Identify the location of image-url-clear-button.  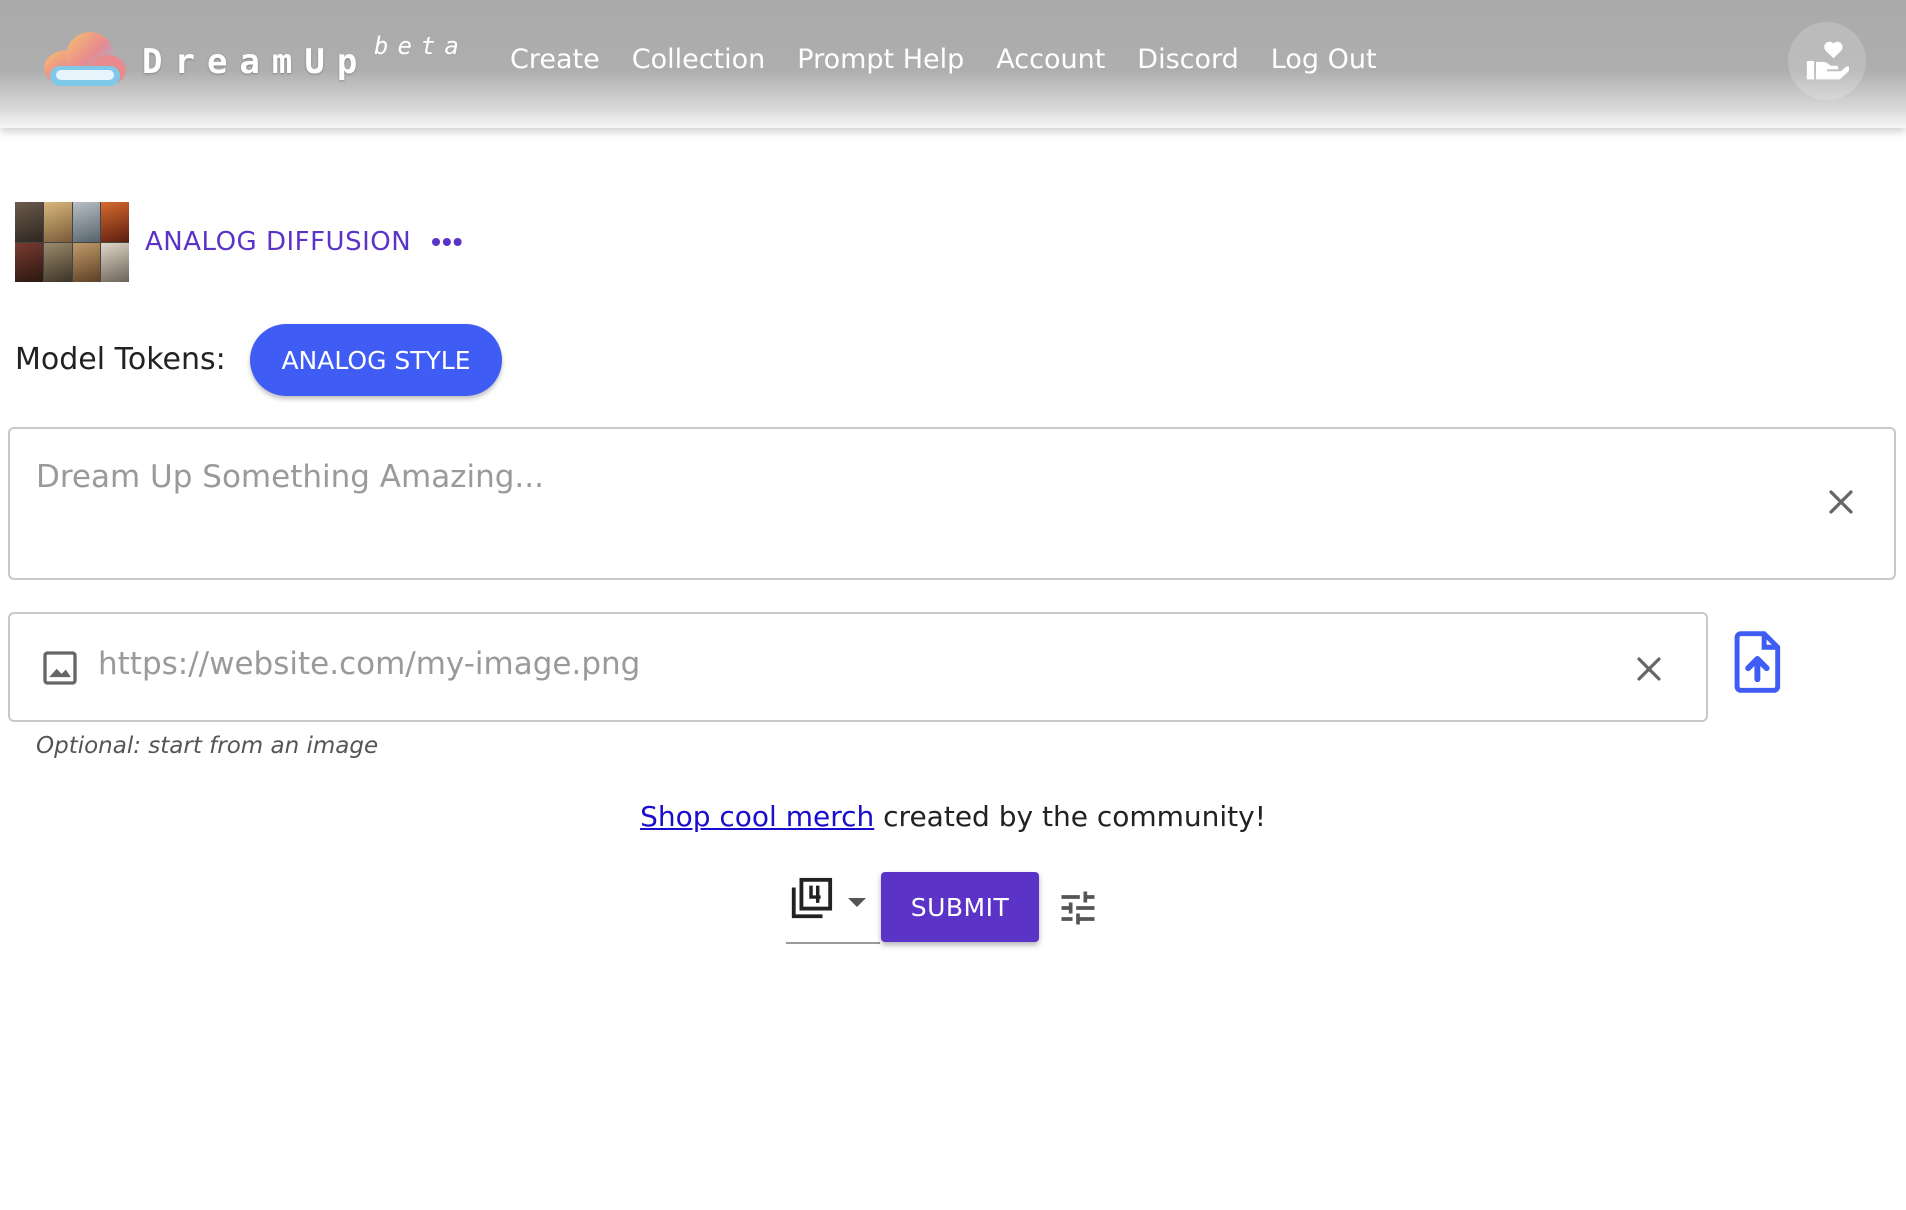
(1649, 669).